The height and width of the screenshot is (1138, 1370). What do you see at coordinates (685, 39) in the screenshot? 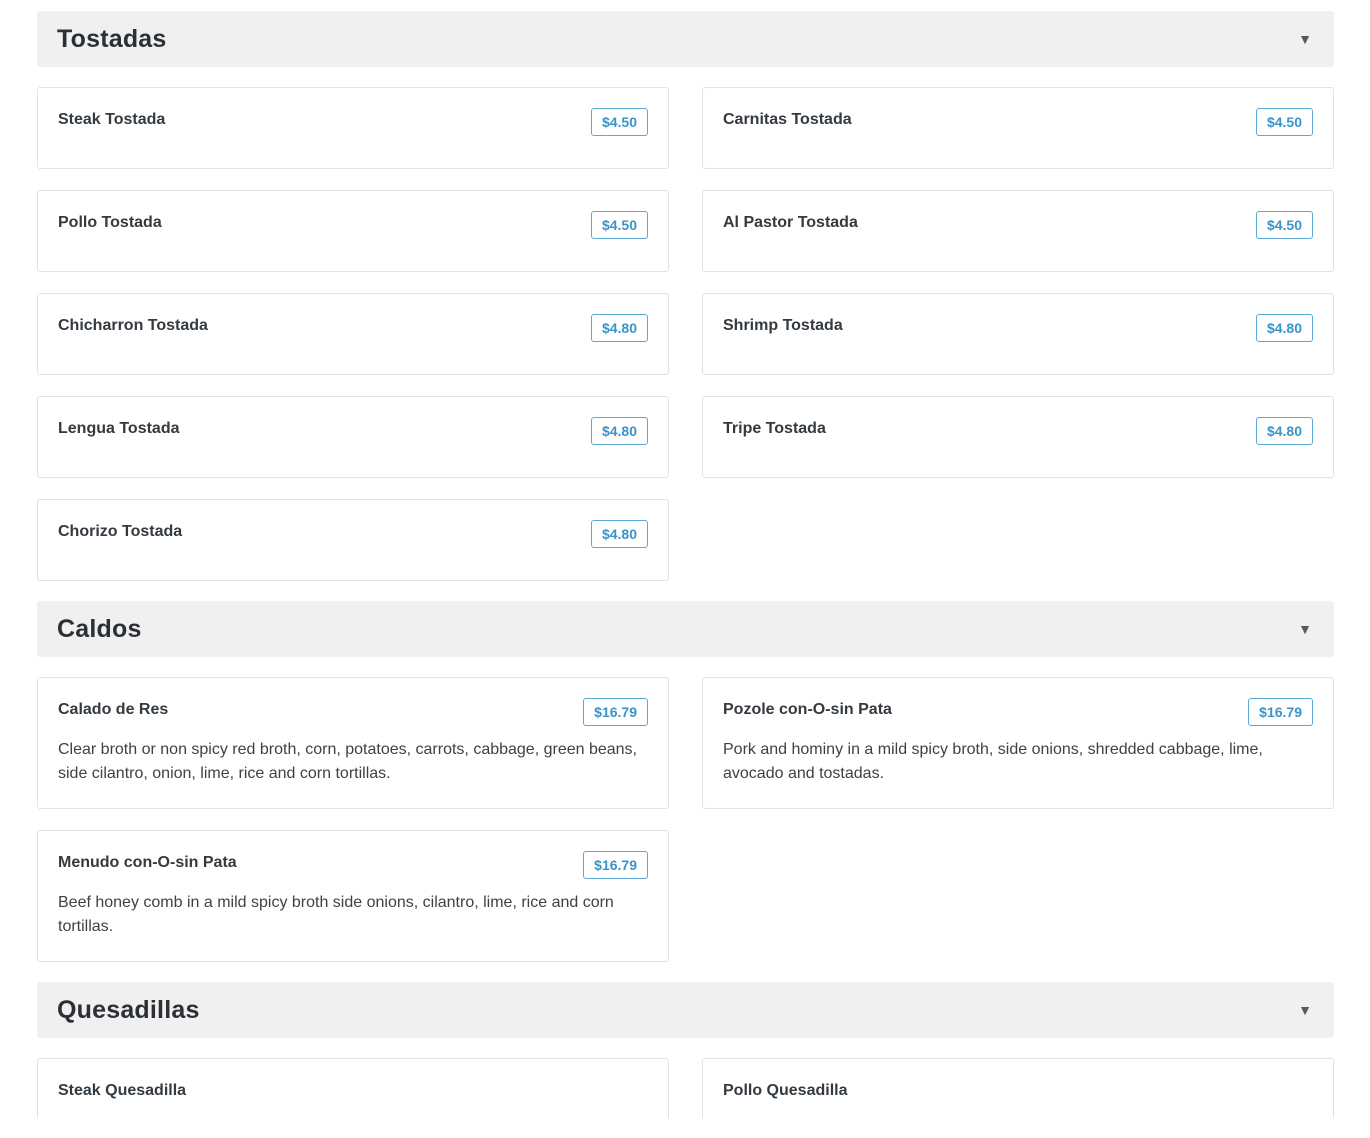
I see `section-header: Tostadas ▼` at bounding box center [685, 39].